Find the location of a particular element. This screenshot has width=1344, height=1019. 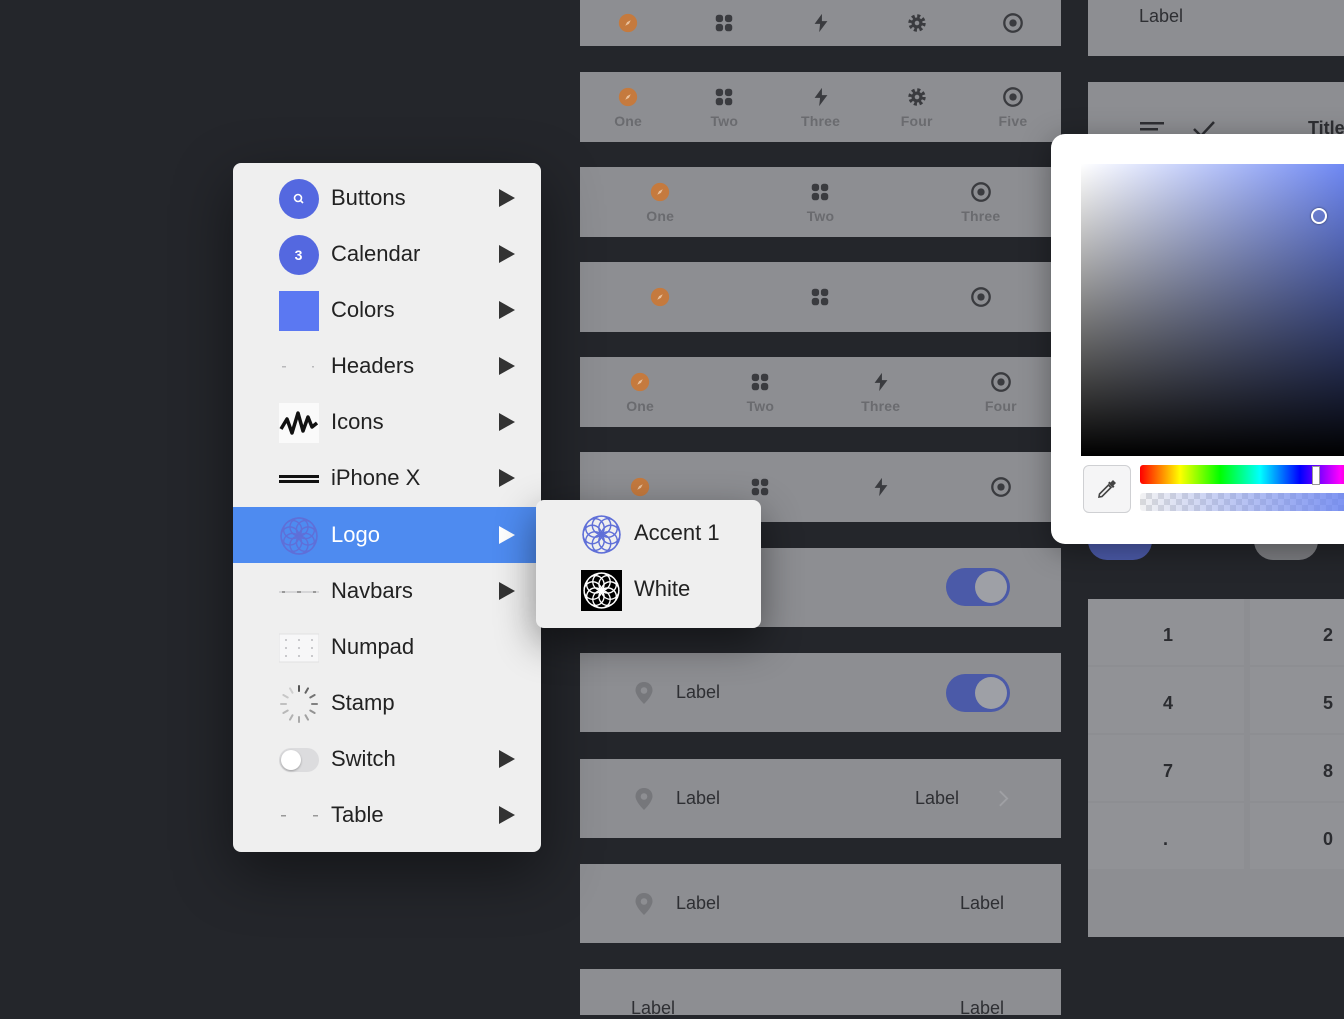

menu-item-icons: Icons is located at coordinates (387, 422).